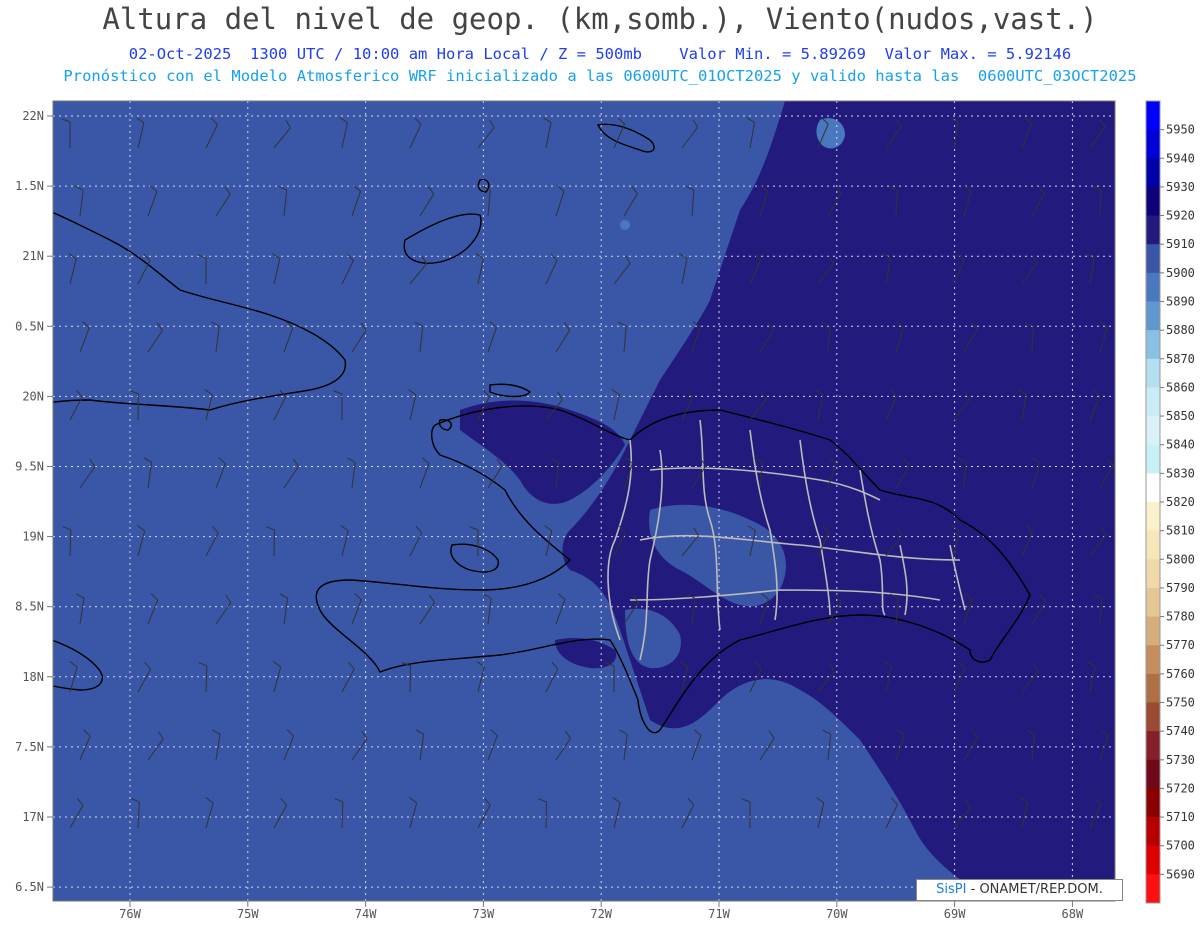 The image size is (1200, 927). I want to click on colorbar-label: 5720, so click(1180, 788).